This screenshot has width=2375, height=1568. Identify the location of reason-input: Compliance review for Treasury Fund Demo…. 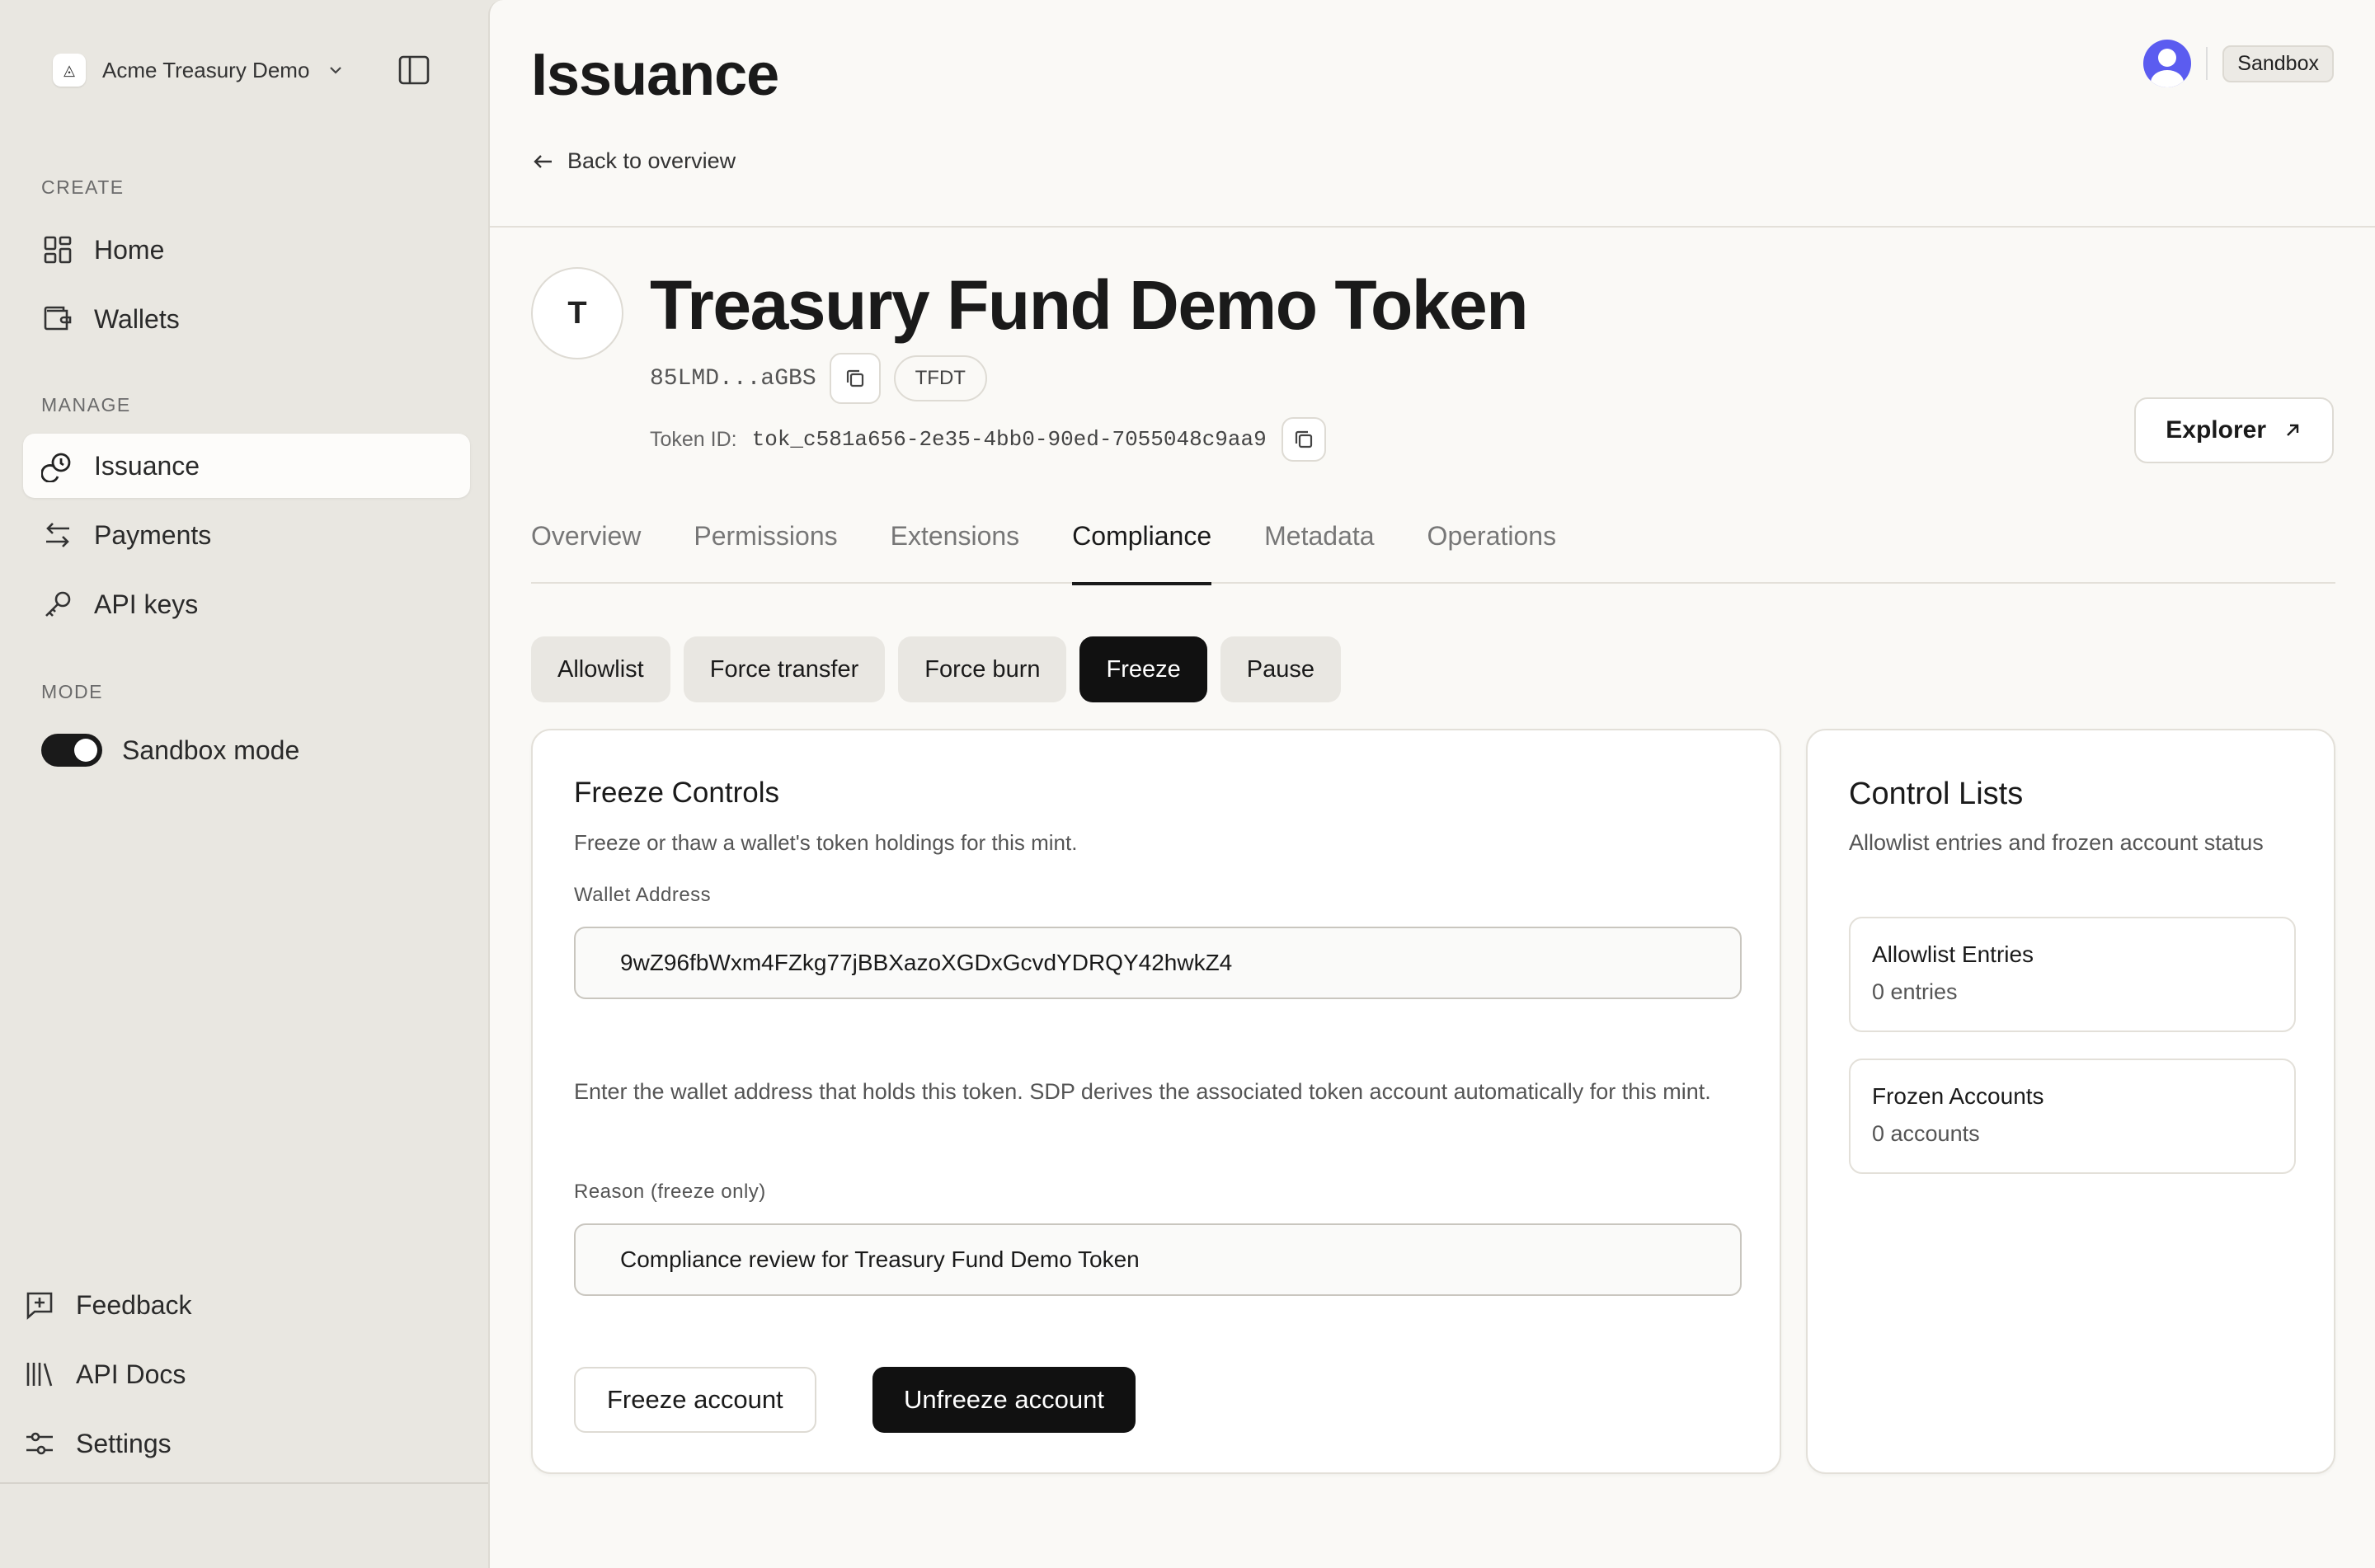
(1158, 1259).